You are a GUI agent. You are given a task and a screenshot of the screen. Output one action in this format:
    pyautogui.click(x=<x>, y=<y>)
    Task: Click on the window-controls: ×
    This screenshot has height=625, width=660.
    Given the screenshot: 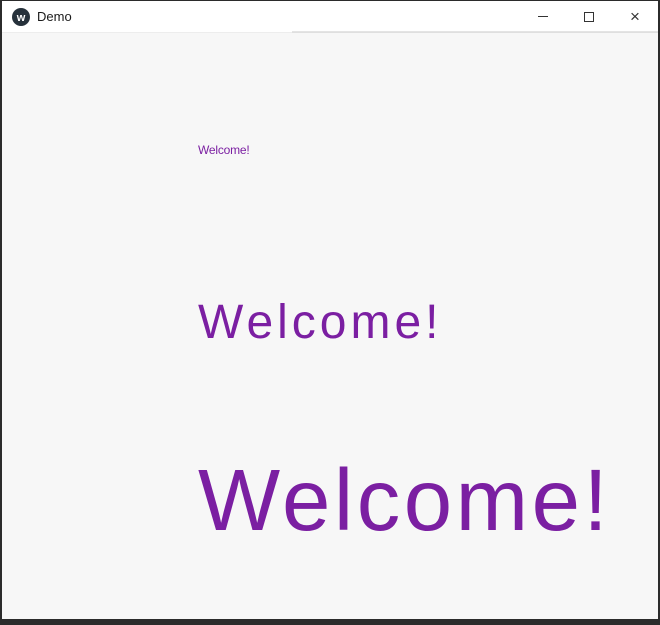 What is the action you would take?
    pyautogui.click(x=589, y=16)
    